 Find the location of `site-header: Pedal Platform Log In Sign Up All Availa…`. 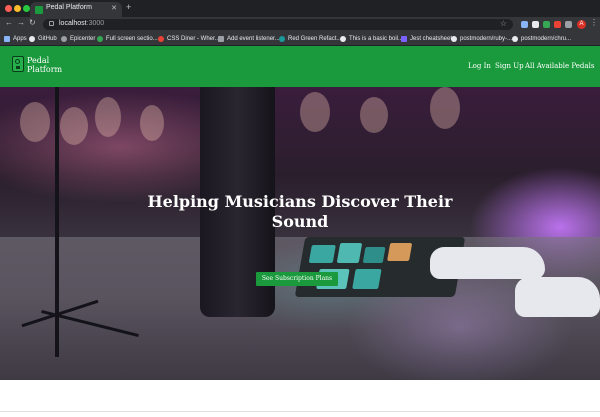

site-header: Pedal Platform Log In Sign Up All Availa… is located at coordinates (300, 66).